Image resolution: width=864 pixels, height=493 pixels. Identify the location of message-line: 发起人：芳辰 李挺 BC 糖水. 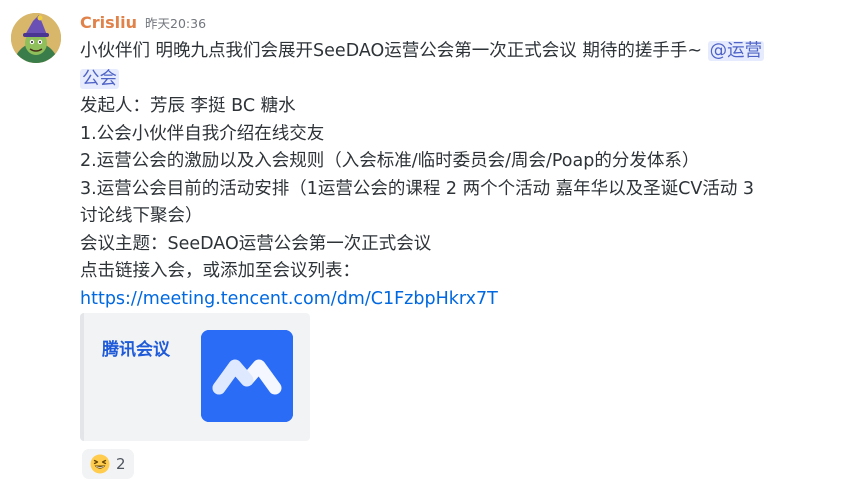
(188, 106).